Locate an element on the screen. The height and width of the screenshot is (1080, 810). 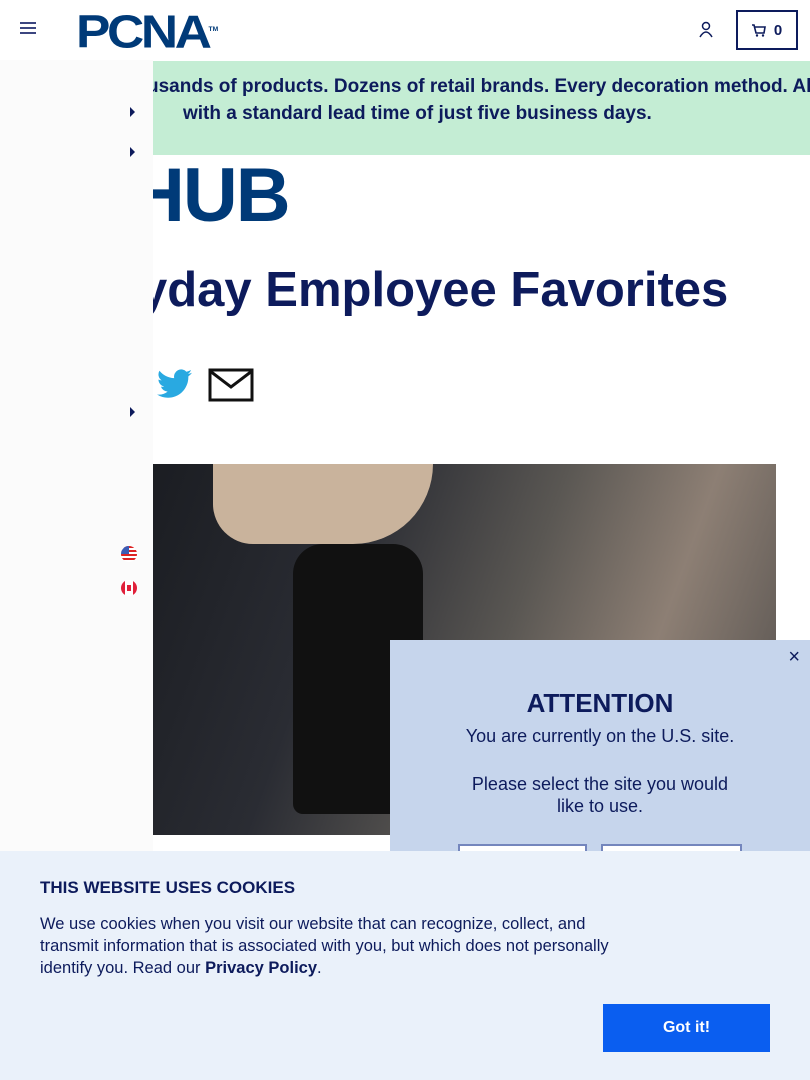
logo-text: PCNA is located at coordinates (144, 31).